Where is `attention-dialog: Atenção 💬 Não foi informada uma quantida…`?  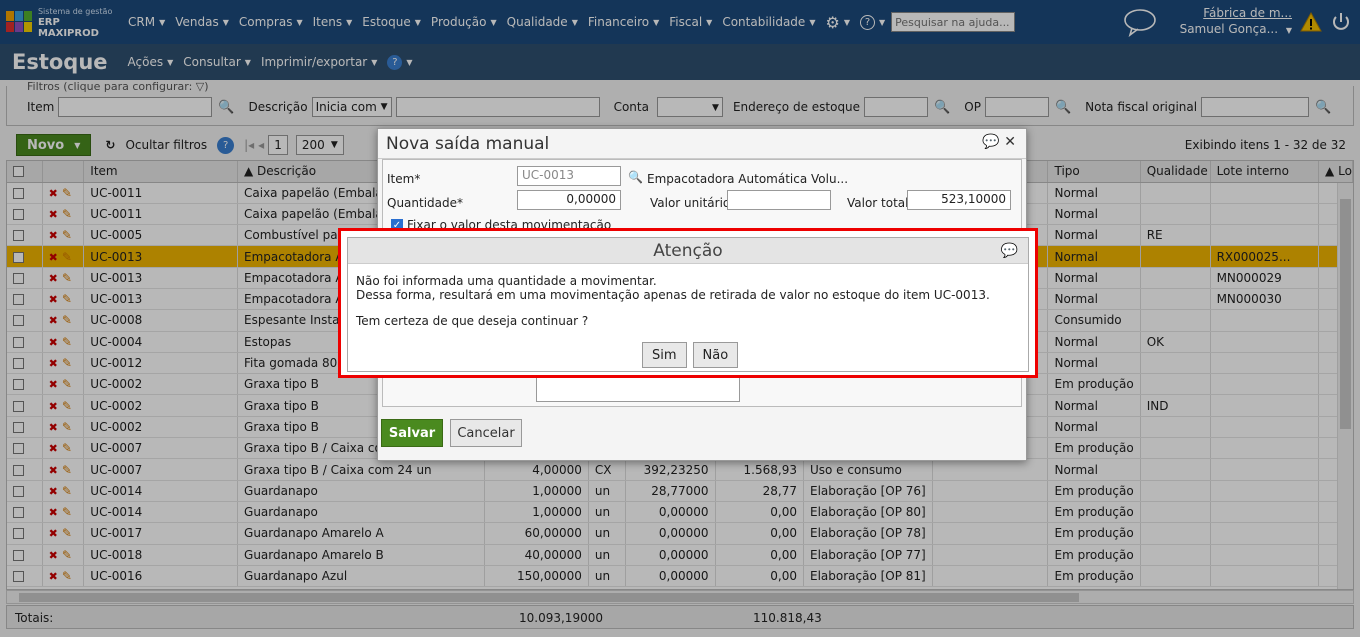
attention-dialog: Atenção 💬 Não foi informada uma quantida… is located at coordinates (688, 304).